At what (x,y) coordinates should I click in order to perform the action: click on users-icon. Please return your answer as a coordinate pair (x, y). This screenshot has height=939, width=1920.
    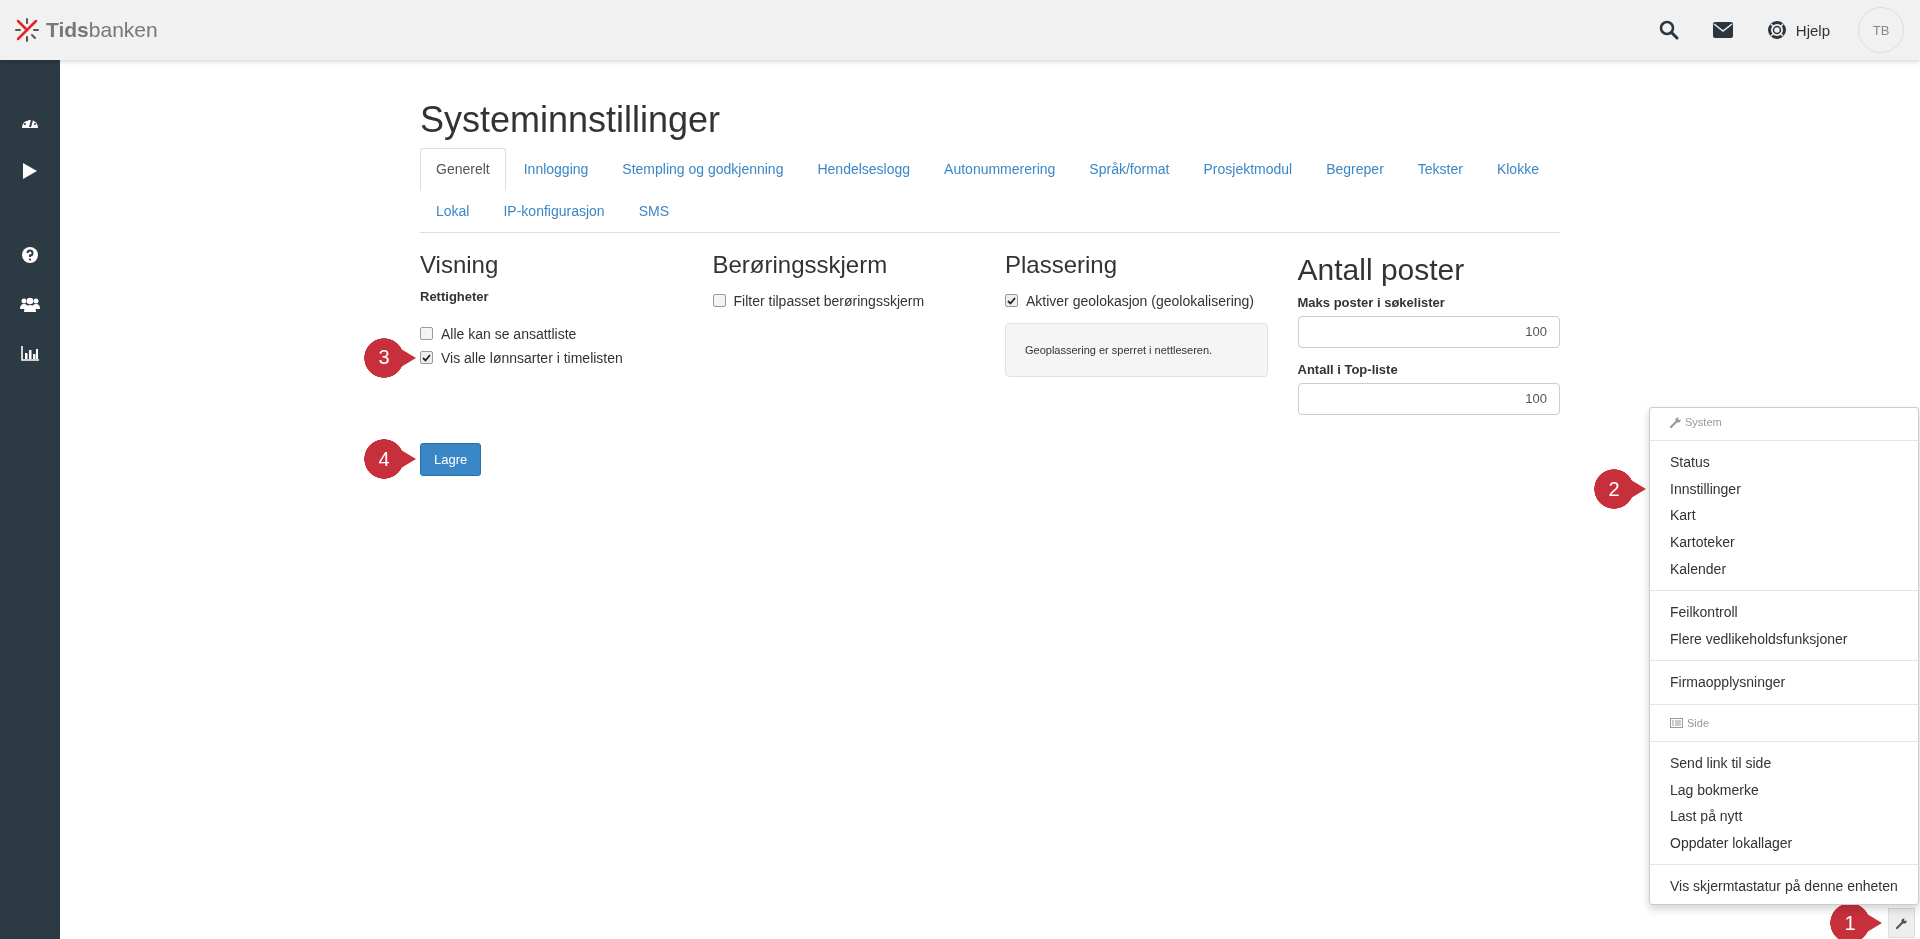
    Looking at the image, I should click on (30, 304).